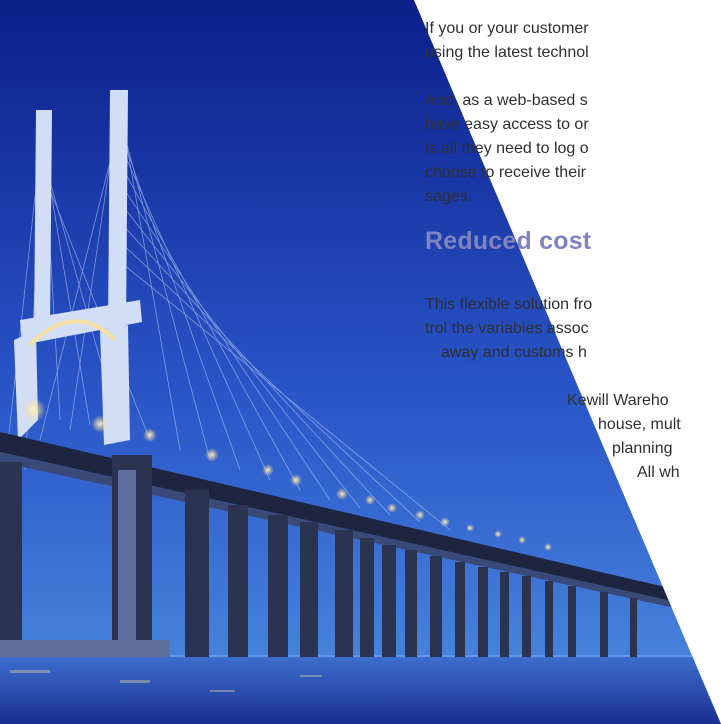  I want to click on paragraph-web-line-2: have easy access to or, so click(507, 124).